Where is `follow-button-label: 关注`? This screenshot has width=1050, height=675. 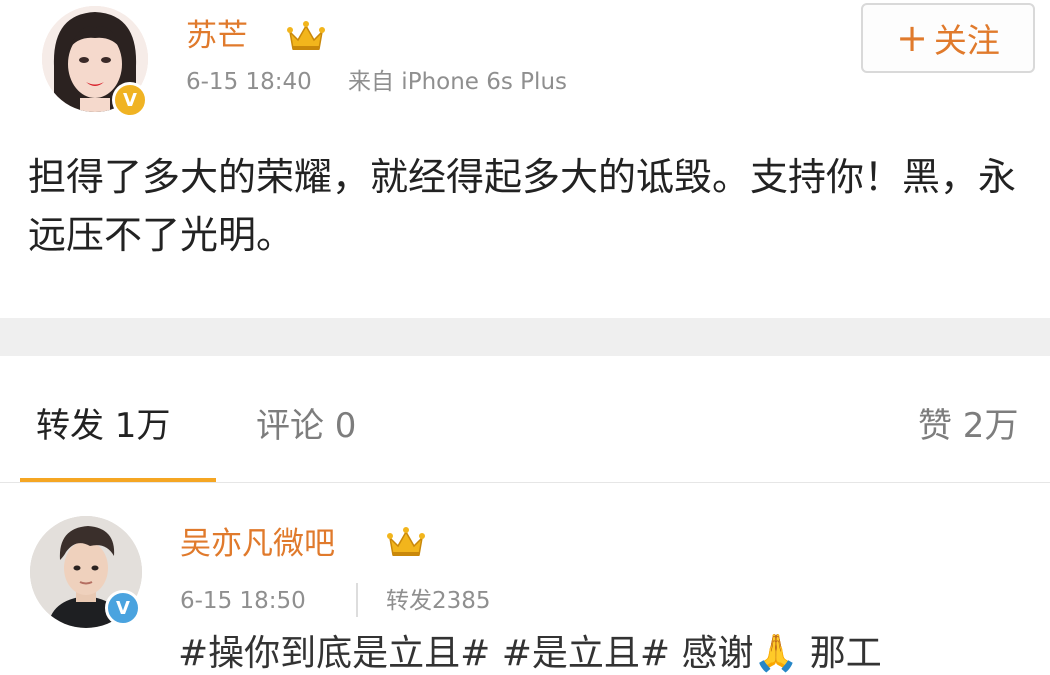
follow-button-label: 关注 is located at coordinates (966, 40).